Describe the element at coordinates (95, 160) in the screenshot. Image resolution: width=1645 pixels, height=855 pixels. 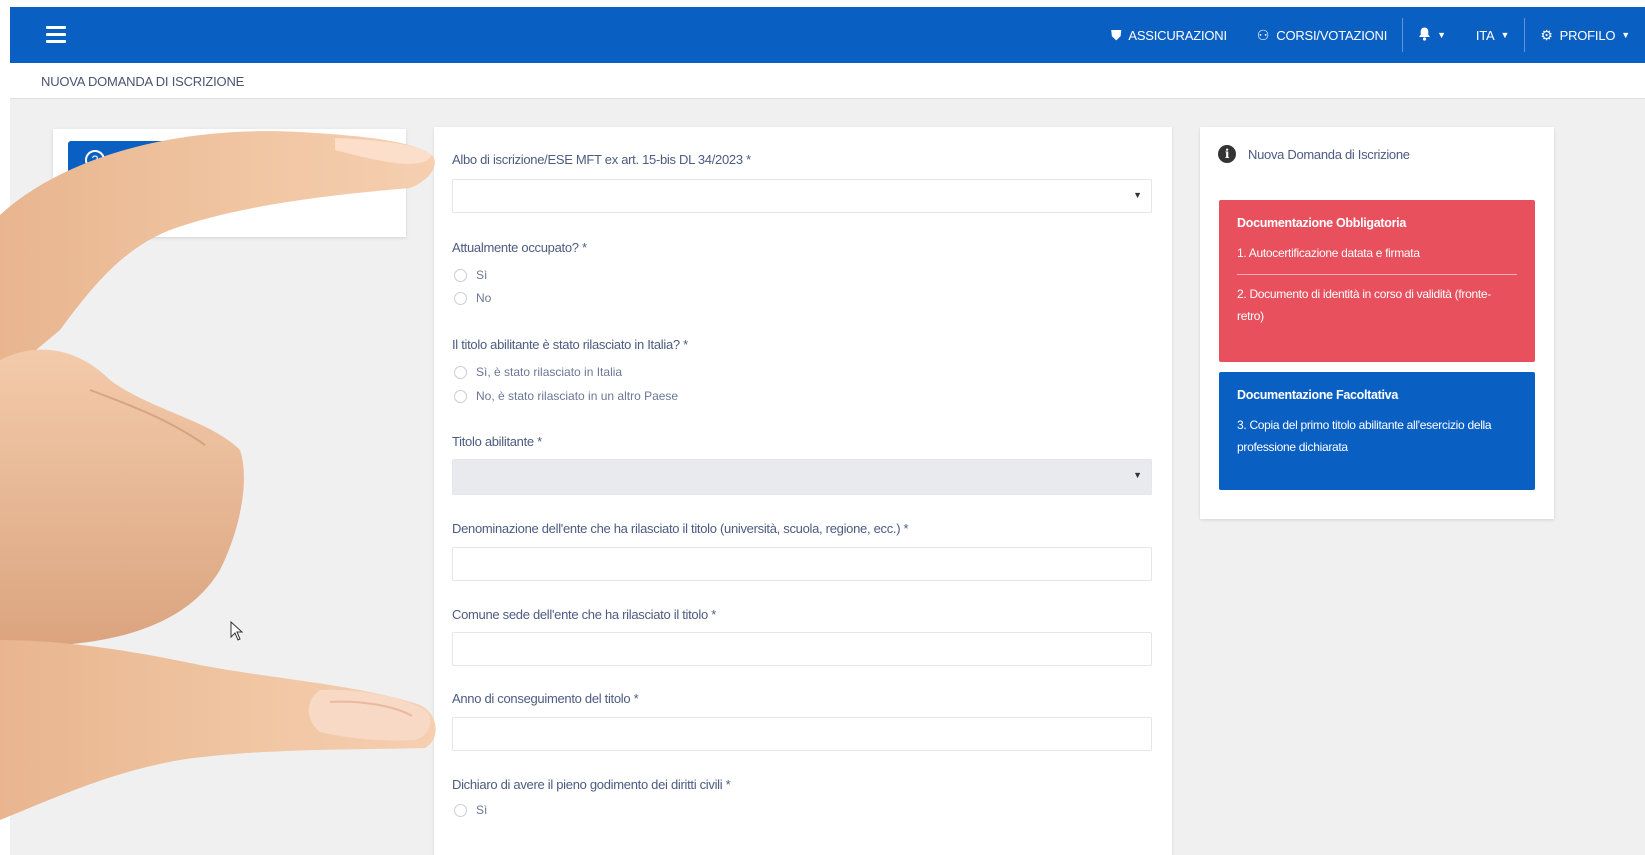
I see `info-icon: ?` at that location.